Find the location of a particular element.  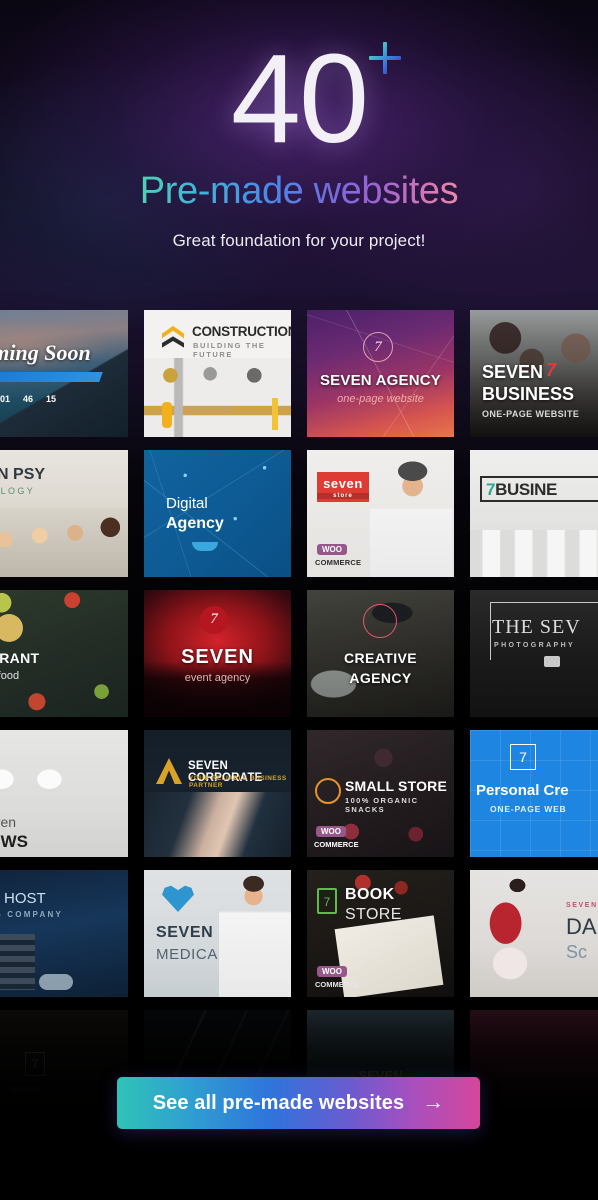

cta-label: See all pre-made websites is located at coordinates (278, 1102).